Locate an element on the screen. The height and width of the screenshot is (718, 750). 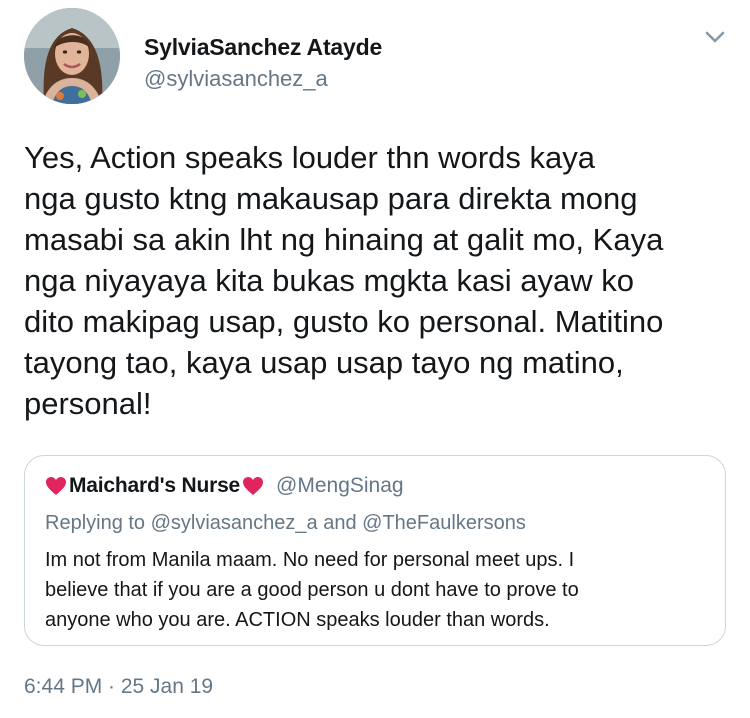
chevron-down-icon is located at coordinates (715, 37).